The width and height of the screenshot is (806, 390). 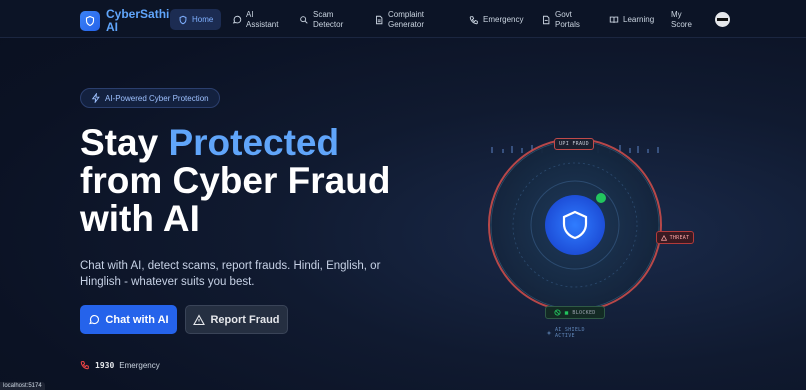 I want to click on nav-complaint-generator-label: Complaint Generator, so click(x=406, y=19).